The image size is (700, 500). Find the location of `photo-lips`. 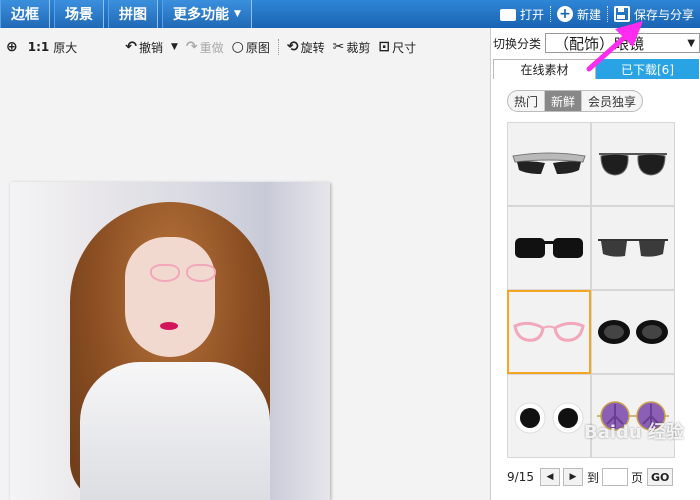

photo-lips is located at coordinates (169, 326).